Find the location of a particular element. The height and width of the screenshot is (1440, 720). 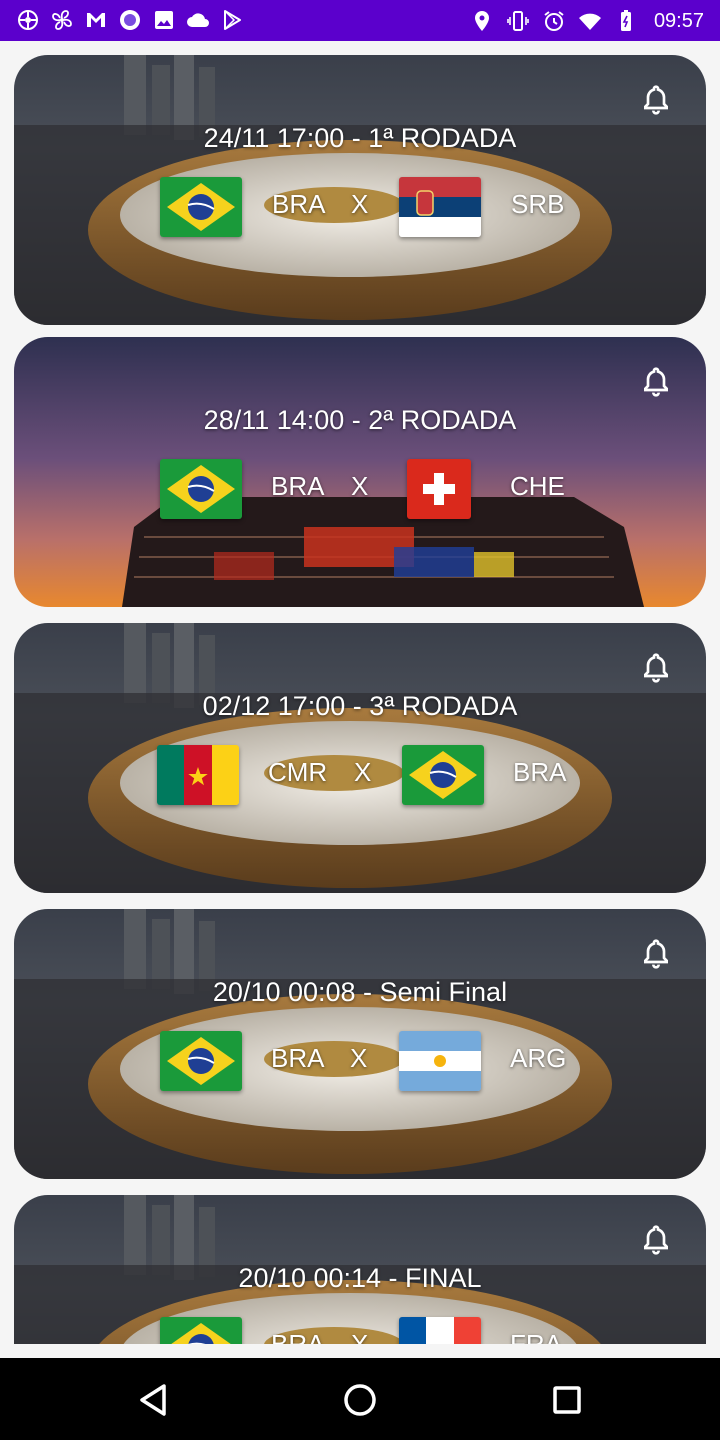

cameroon-flag-icon is located at coordinates (198, 775).